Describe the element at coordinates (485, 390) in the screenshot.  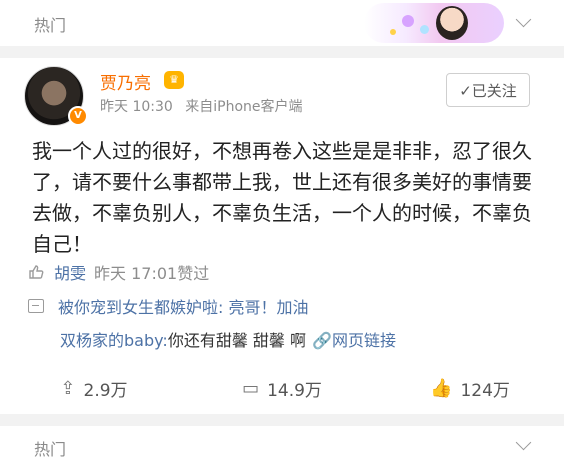
I see `like-count: 124万` at that location.